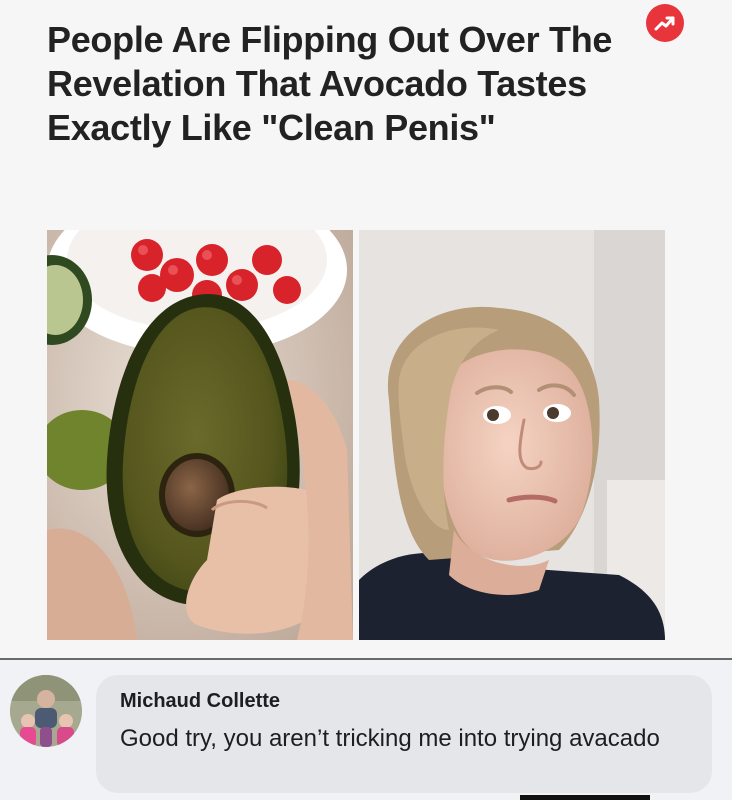  Describe the element at coordinates (585, 797) in the screenshot. I see `redaction-bar` at that location.